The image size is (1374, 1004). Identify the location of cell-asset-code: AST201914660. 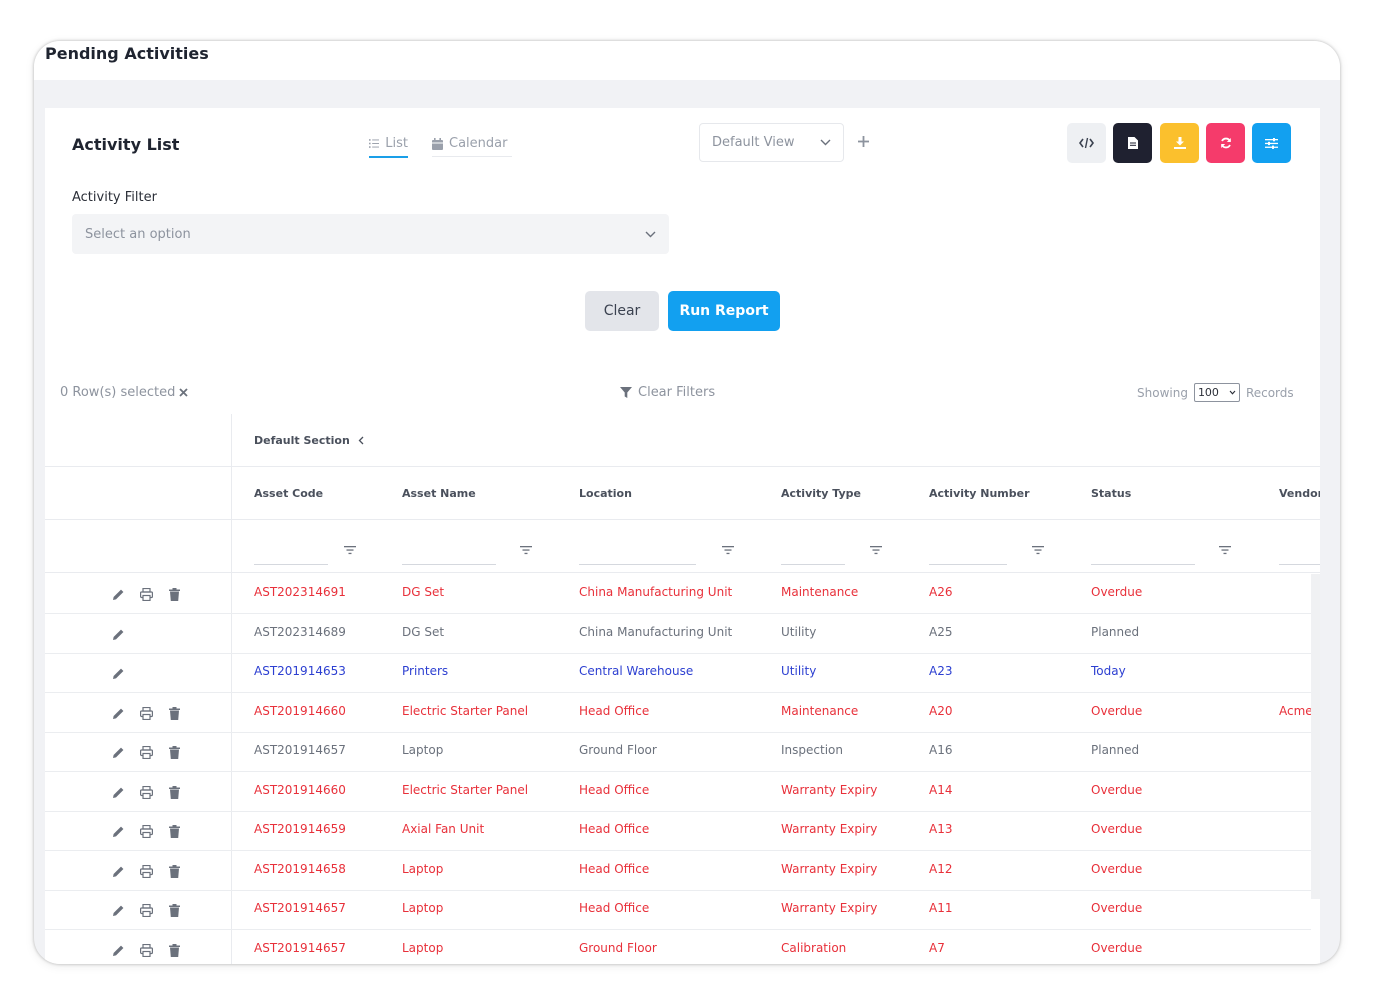
(300, 710).